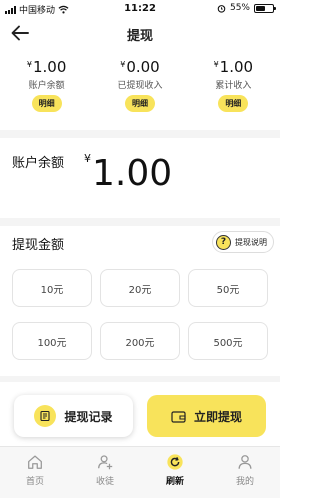 This screenshot has width=320, height=498. I want to click on nav-bar: 提现, so click(140, 33).